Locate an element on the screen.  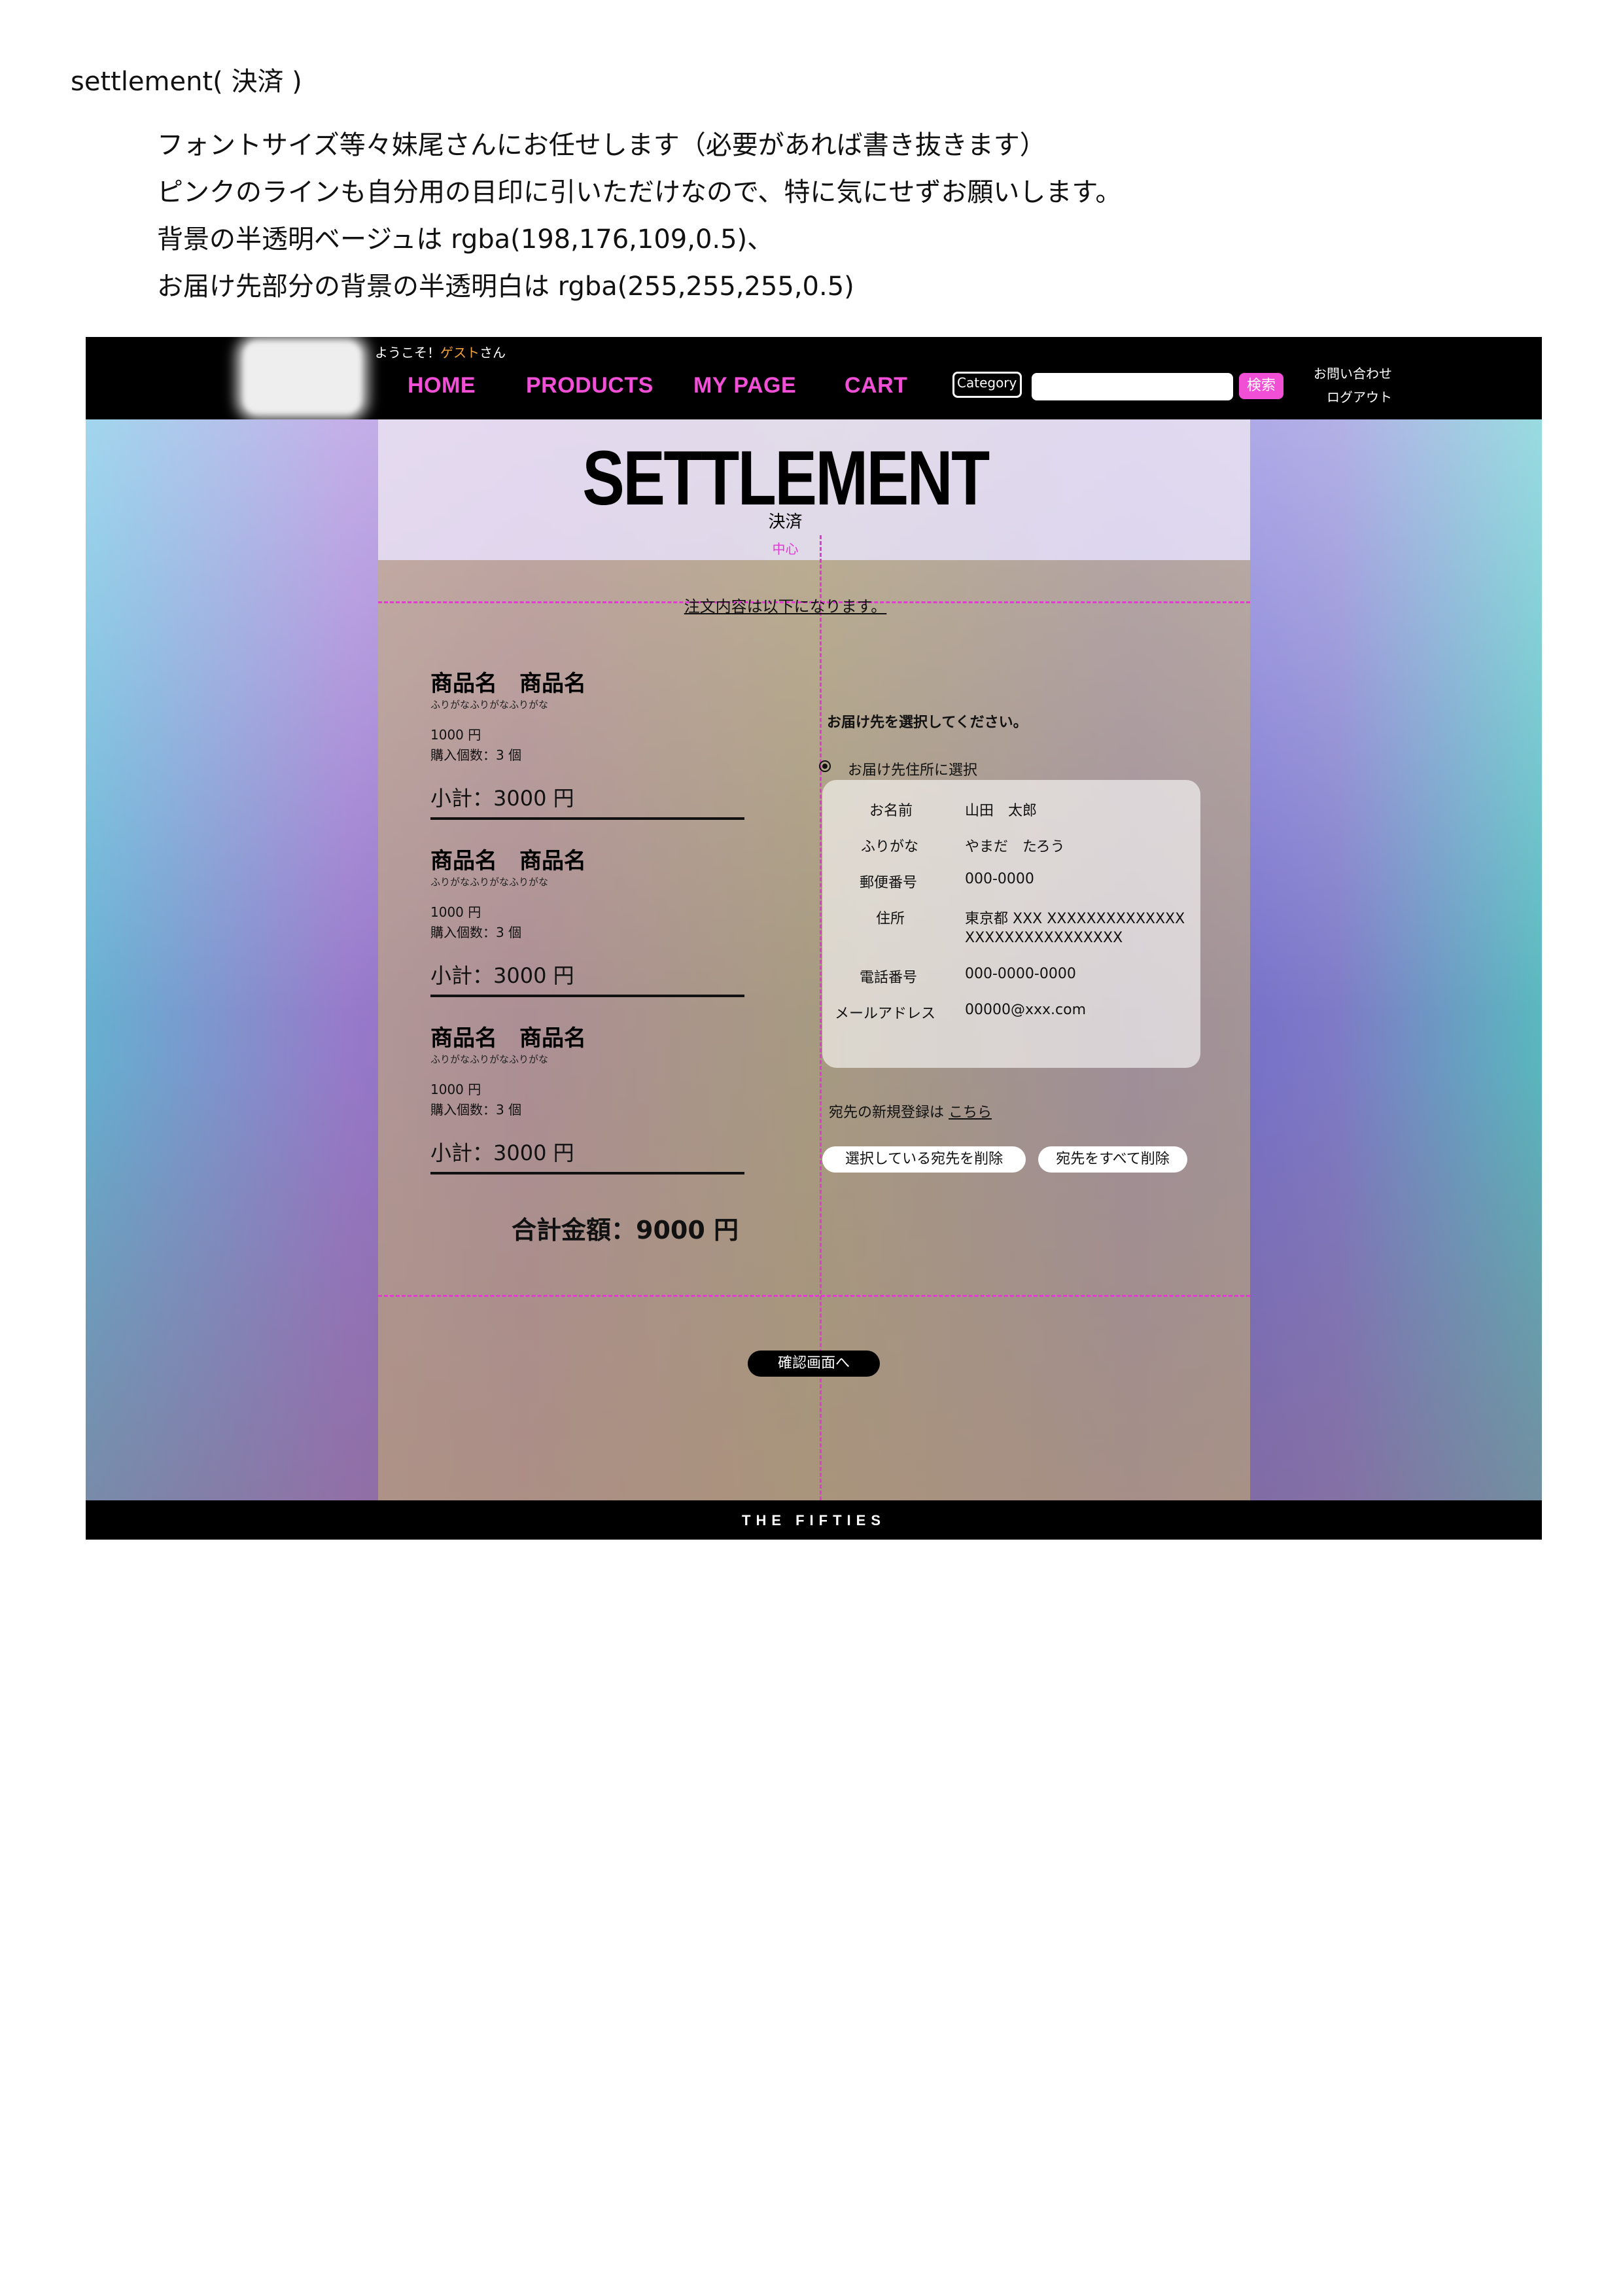
nav-my-page: MY PAGE is located at coordinates (744, 385).